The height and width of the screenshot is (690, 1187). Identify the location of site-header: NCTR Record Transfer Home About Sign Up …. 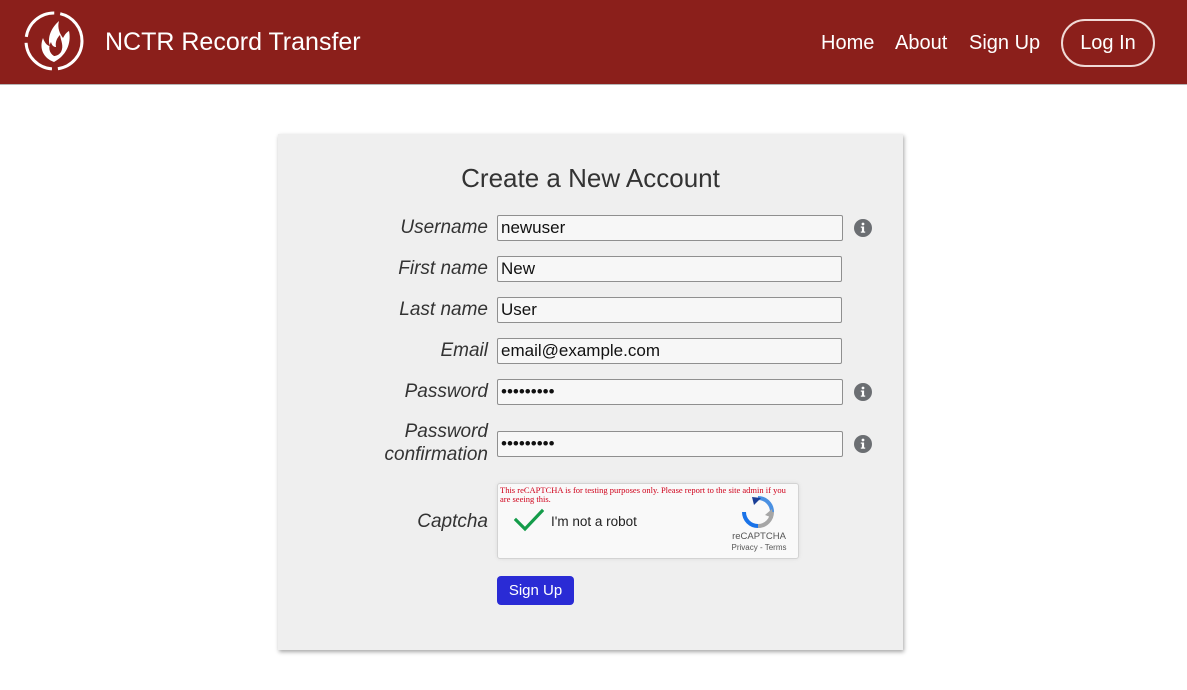
(593, 42).